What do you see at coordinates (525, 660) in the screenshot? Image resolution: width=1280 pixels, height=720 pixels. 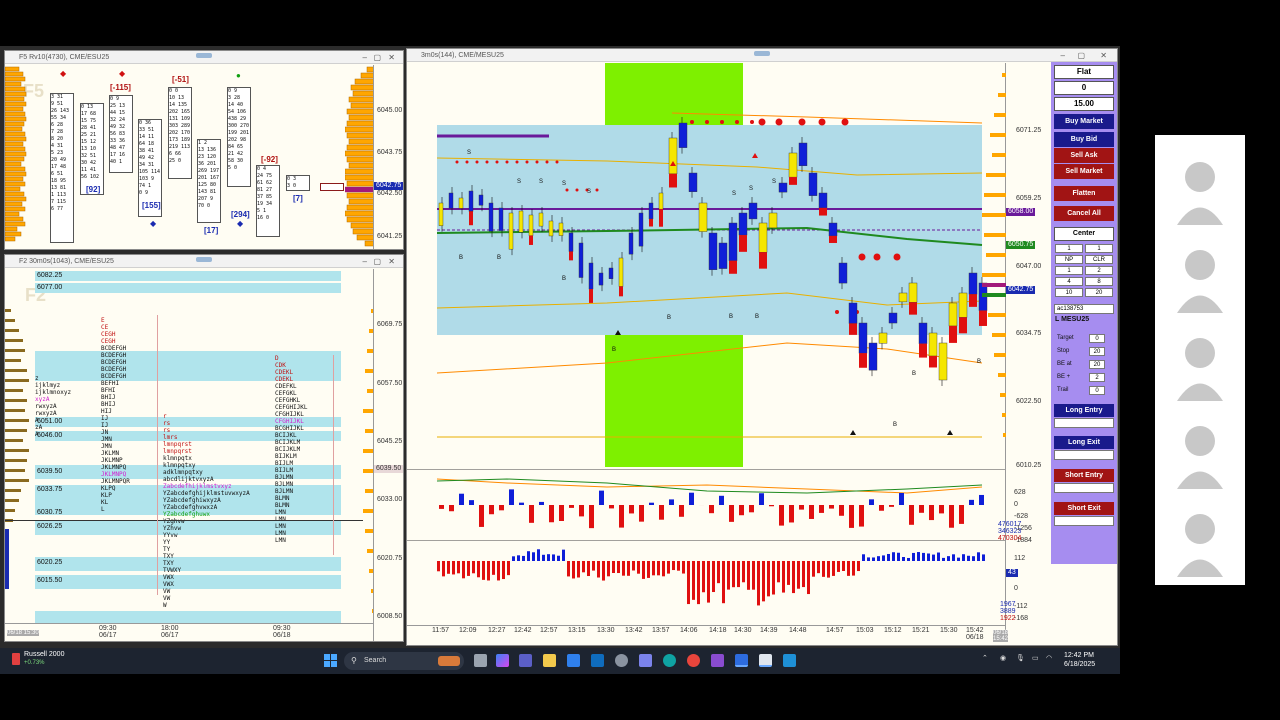 I see `teams-icon` at bounding box center [525, 660].